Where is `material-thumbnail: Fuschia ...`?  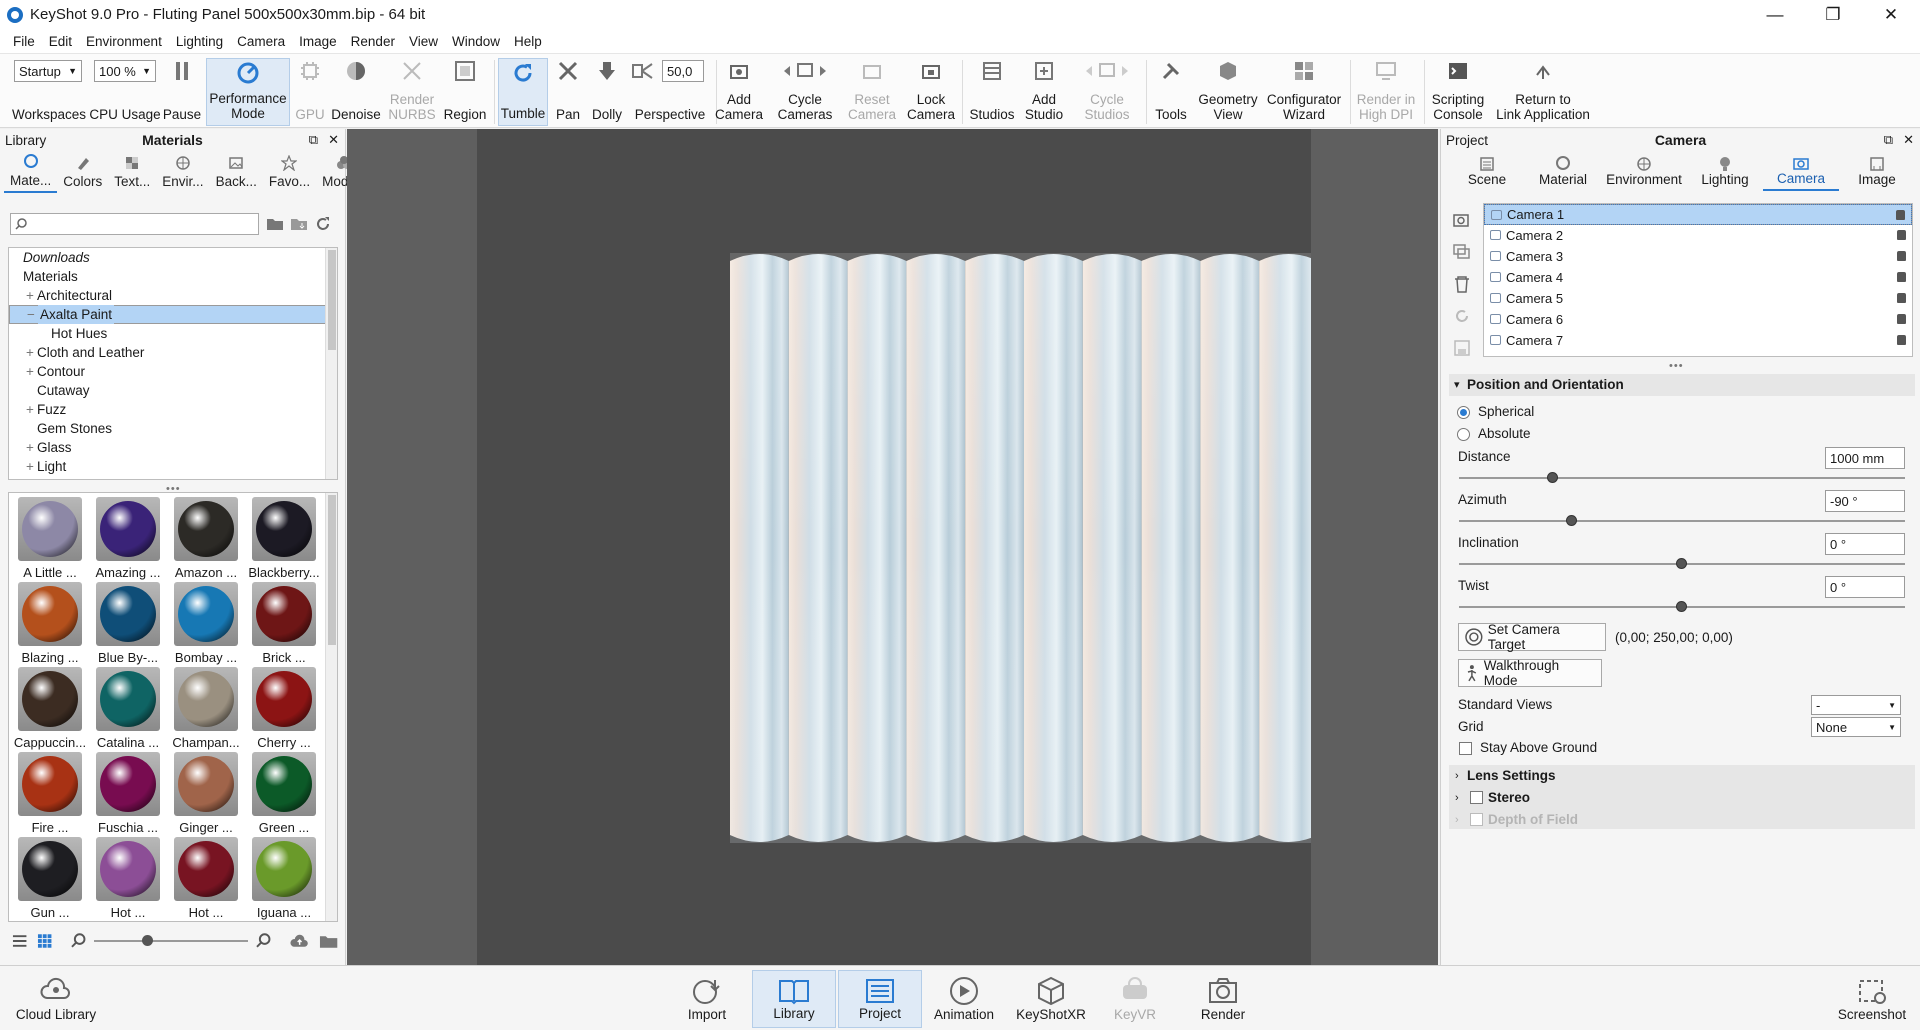
material-thumbnail: Fuschia ... is located at coordinates (128, 792).